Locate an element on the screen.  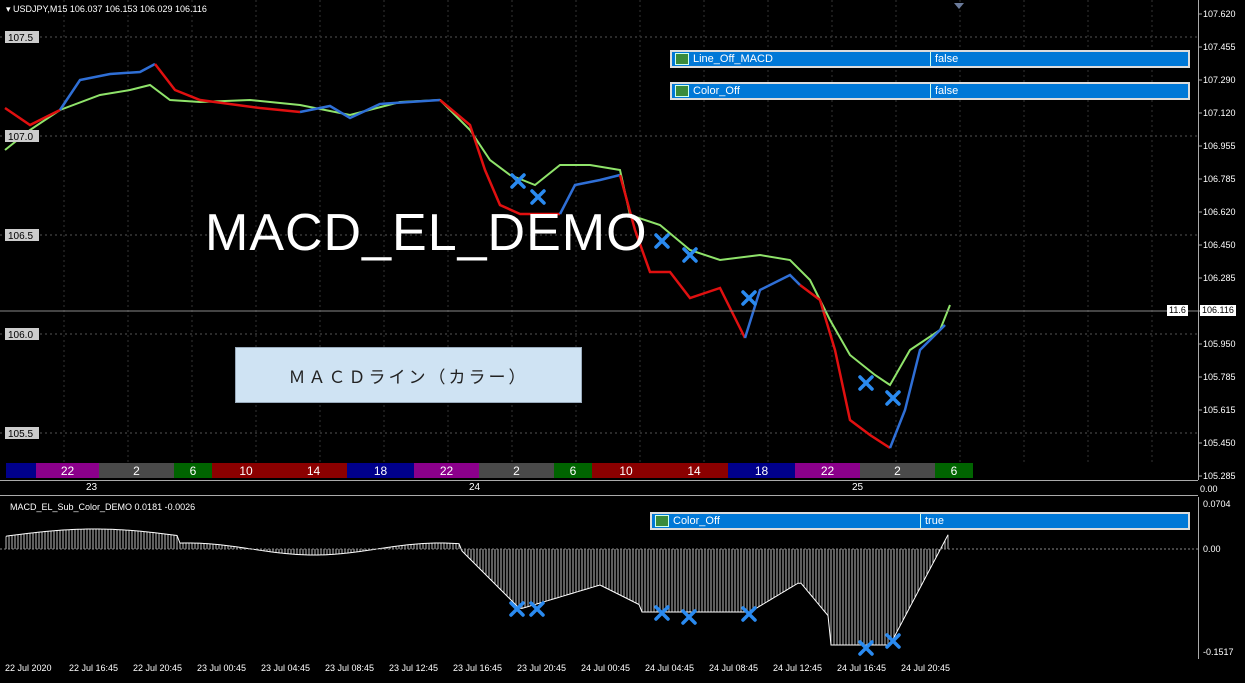
time-label: 24 Jul 08:45 is located at coordinates (734, 668).